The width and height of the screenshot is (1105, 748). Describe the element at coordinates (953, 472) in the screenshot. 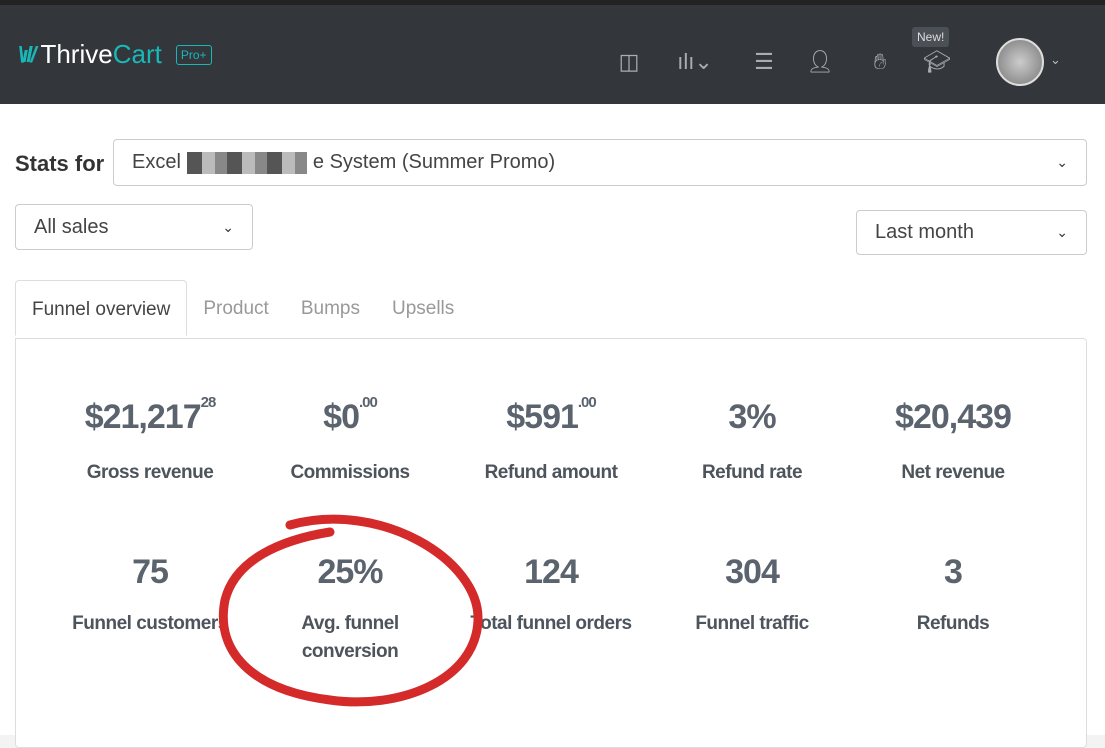

I see `stat-label: Net revenue` at that location.